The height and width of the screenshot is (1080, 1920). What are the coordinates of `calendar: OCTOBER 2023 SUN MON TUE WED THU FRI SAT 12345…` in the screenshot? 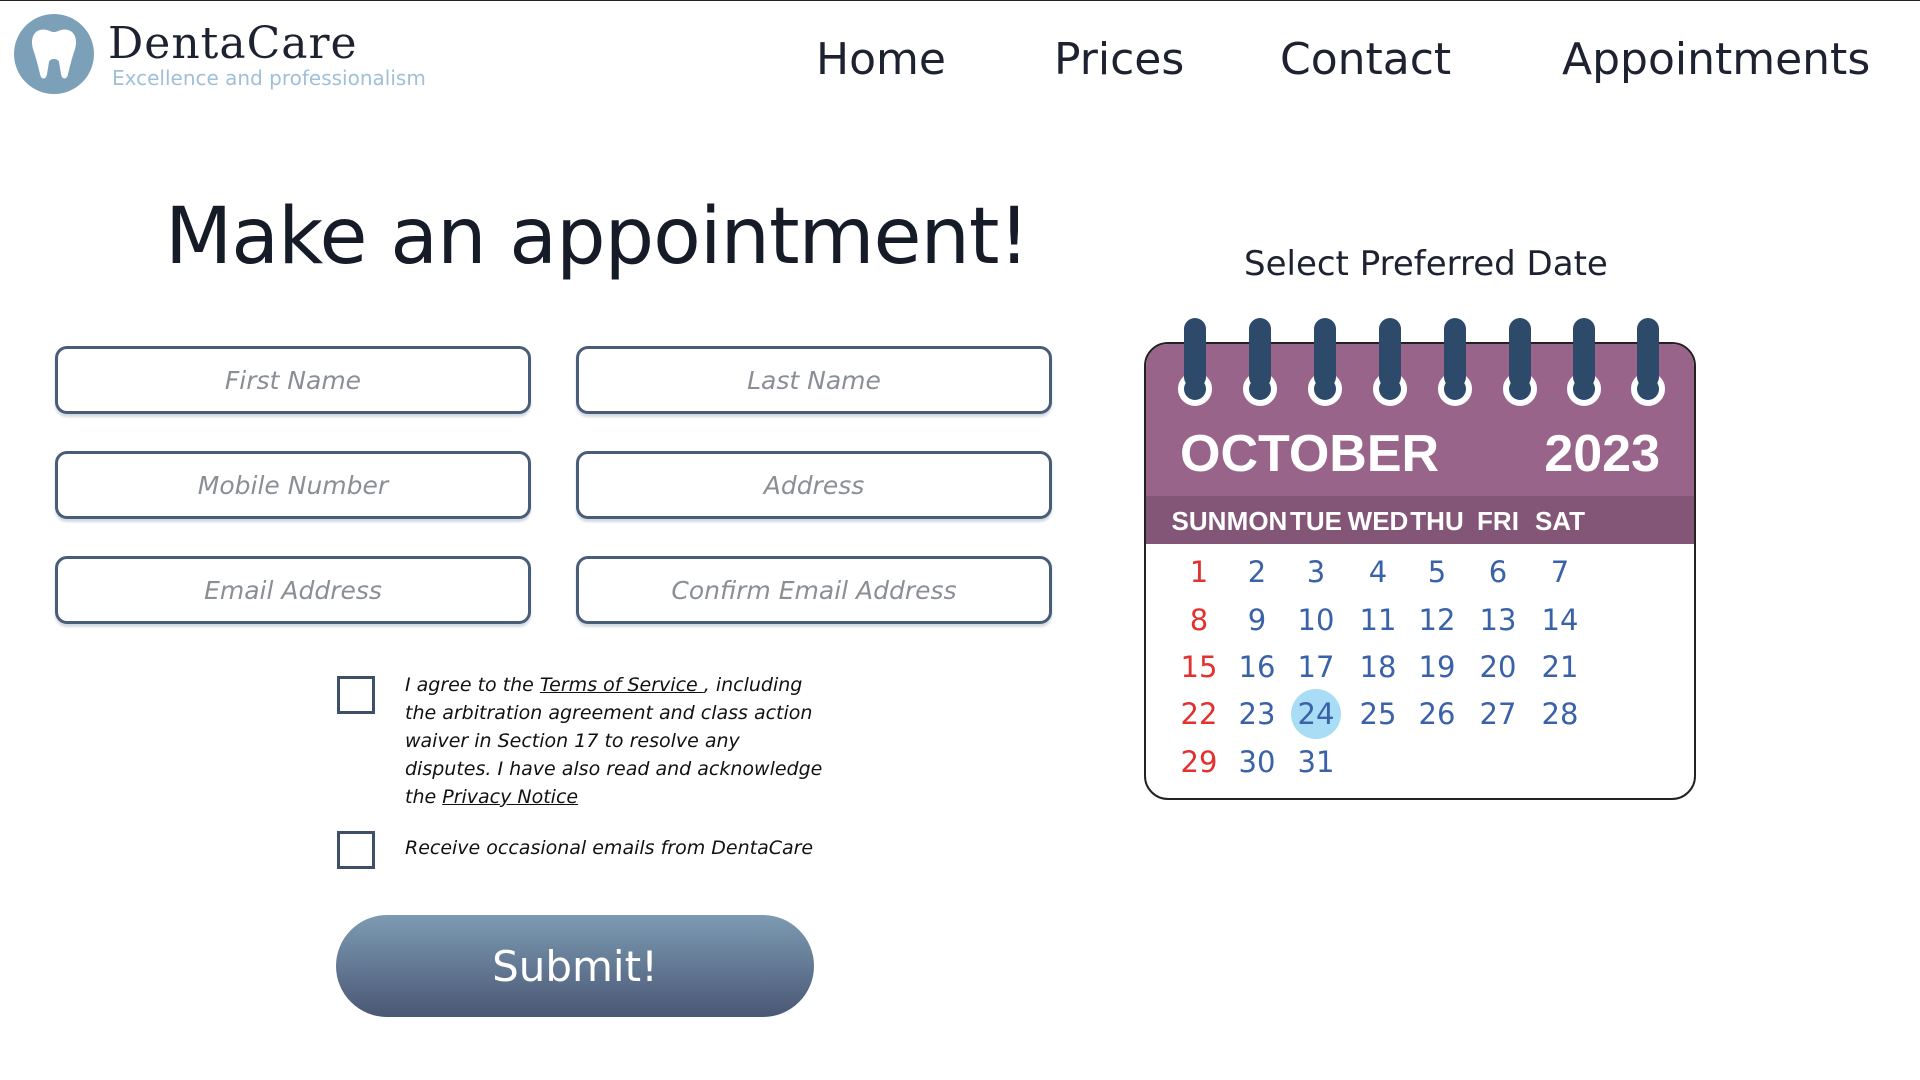 It's located at (1420, 571).